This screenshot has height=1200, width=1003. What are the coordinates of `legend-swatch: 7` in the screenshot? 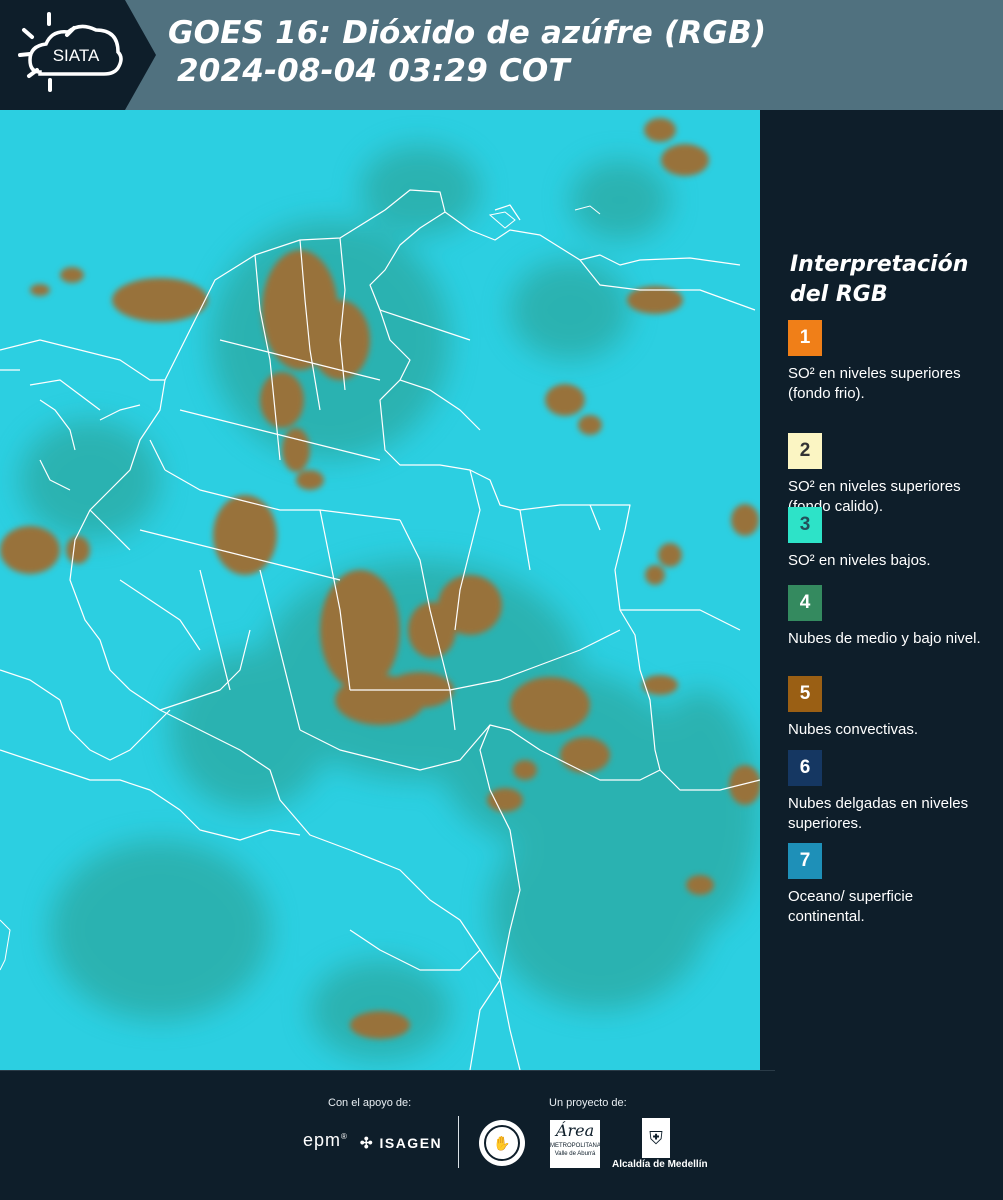 It's located at (805, 861).